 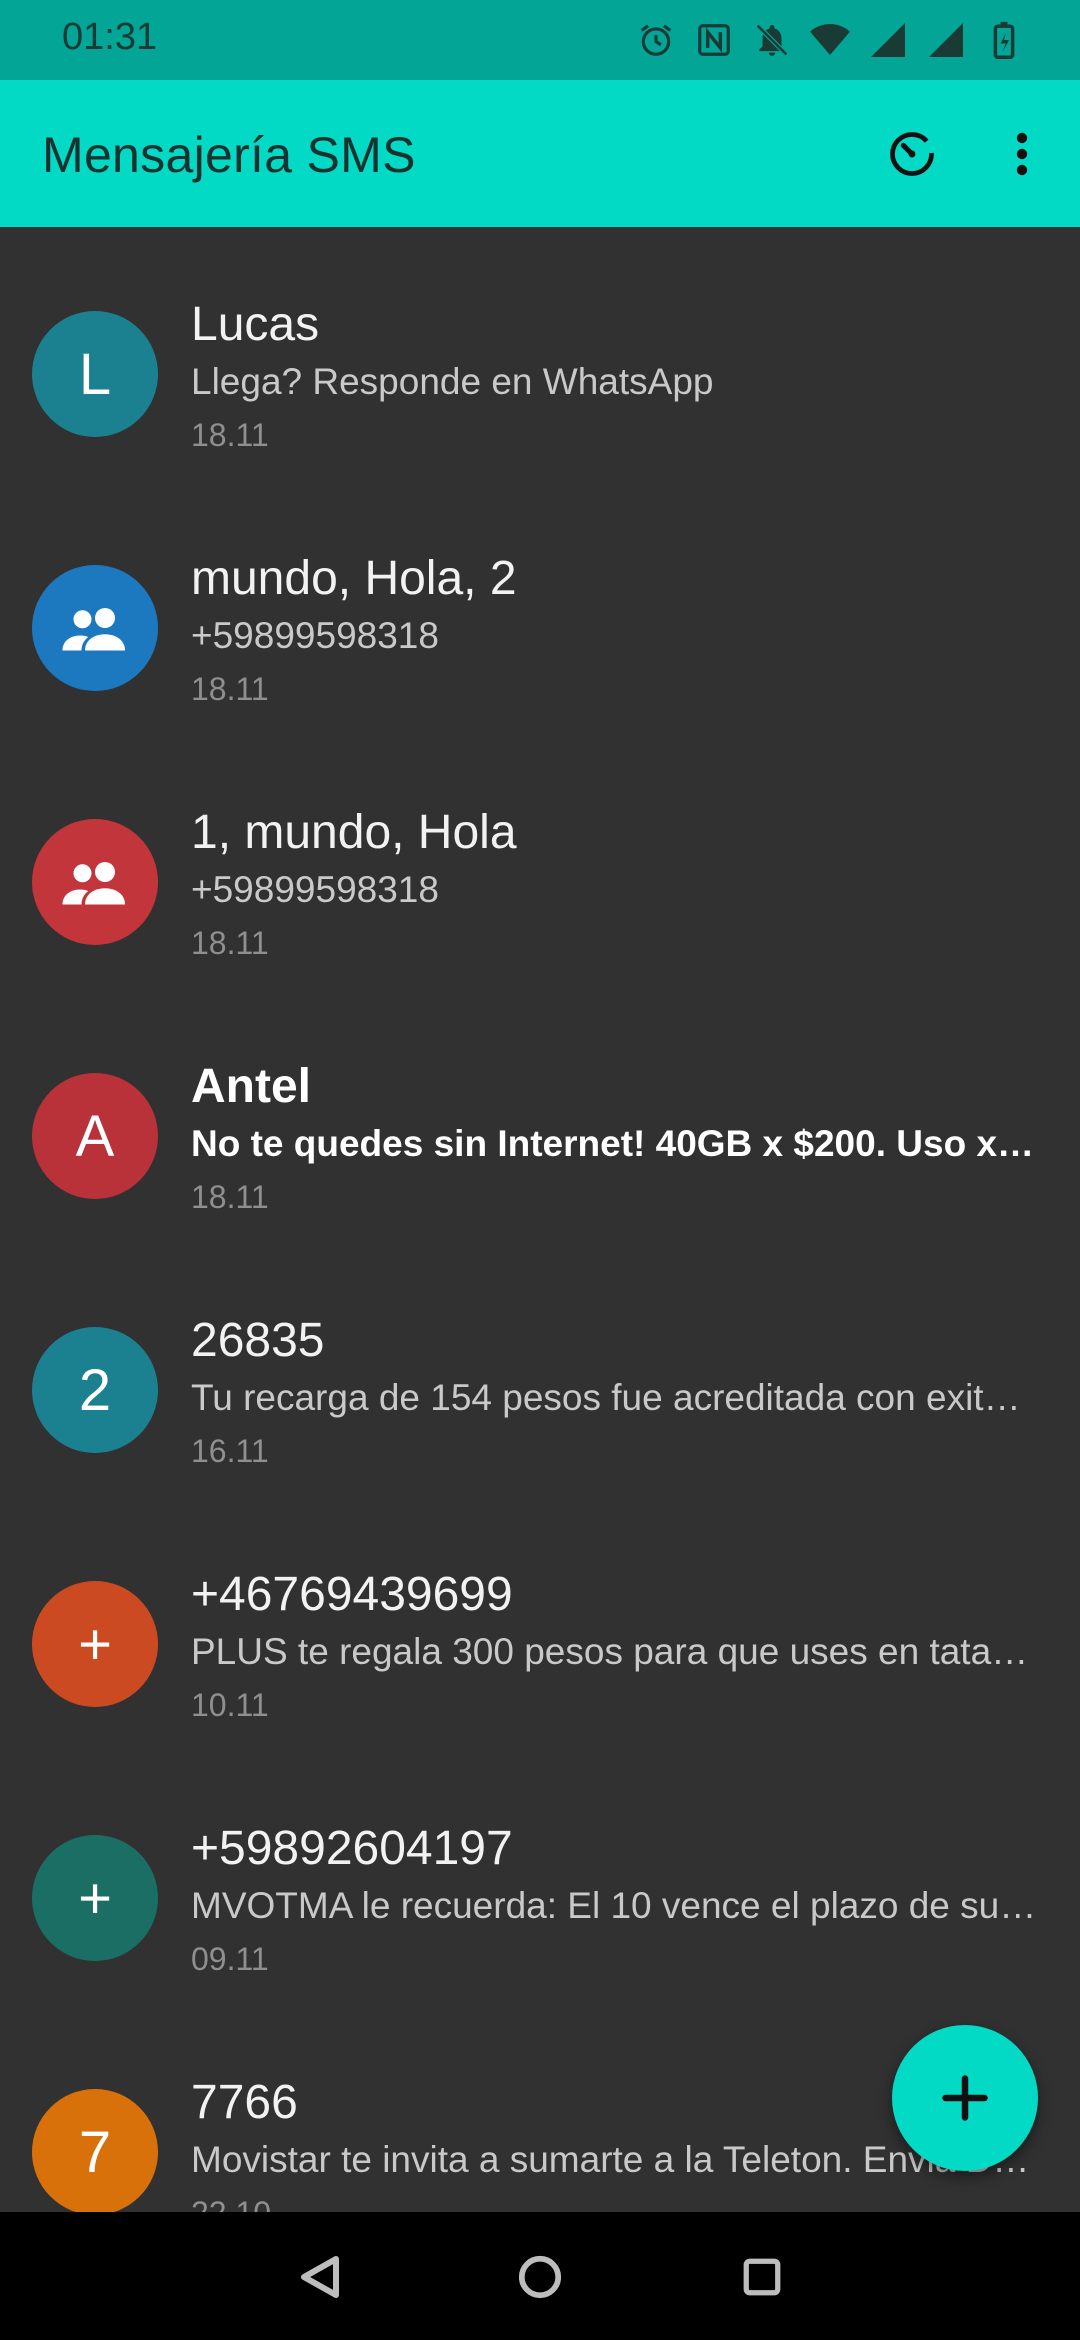 I want to click on status-bar: 01:31, so click(x=540, y=40).